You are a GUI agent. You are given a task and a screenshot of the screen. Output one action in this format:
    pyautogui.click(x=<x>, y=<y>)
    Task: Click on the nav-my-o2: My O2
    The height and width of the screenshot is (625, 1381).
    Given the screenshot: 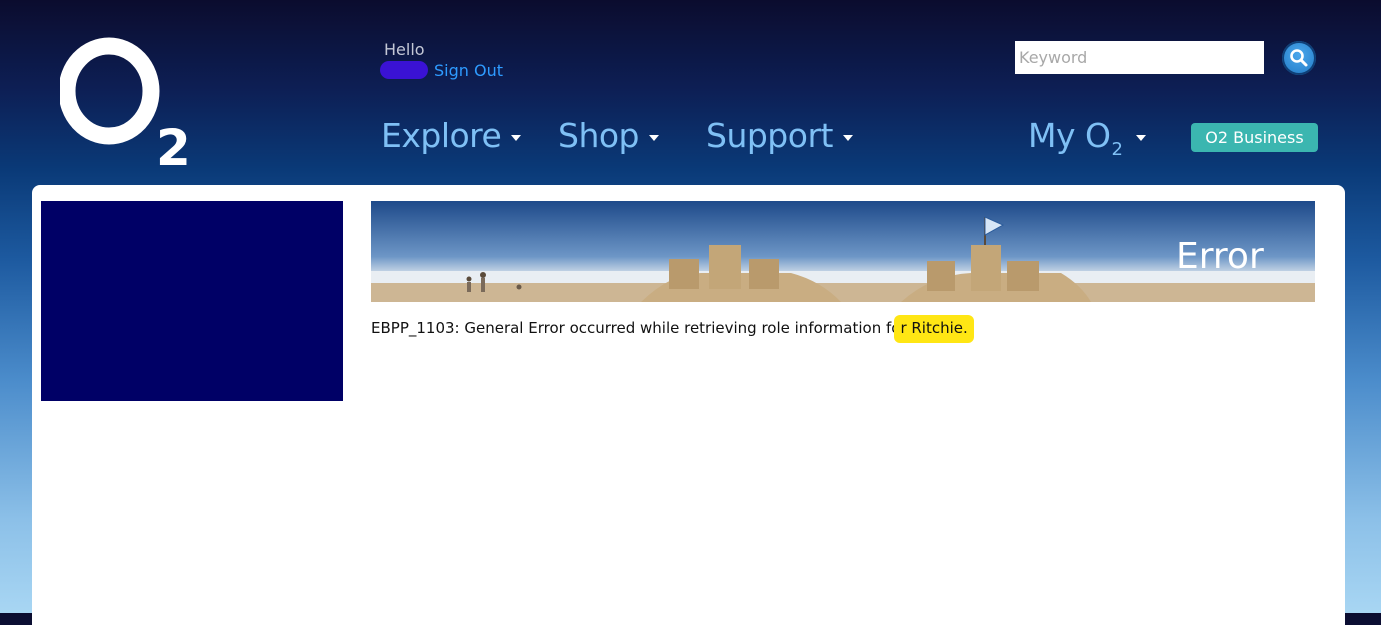 What is the action you would take?
    pyautogui.click(x=1087, y=138)
    